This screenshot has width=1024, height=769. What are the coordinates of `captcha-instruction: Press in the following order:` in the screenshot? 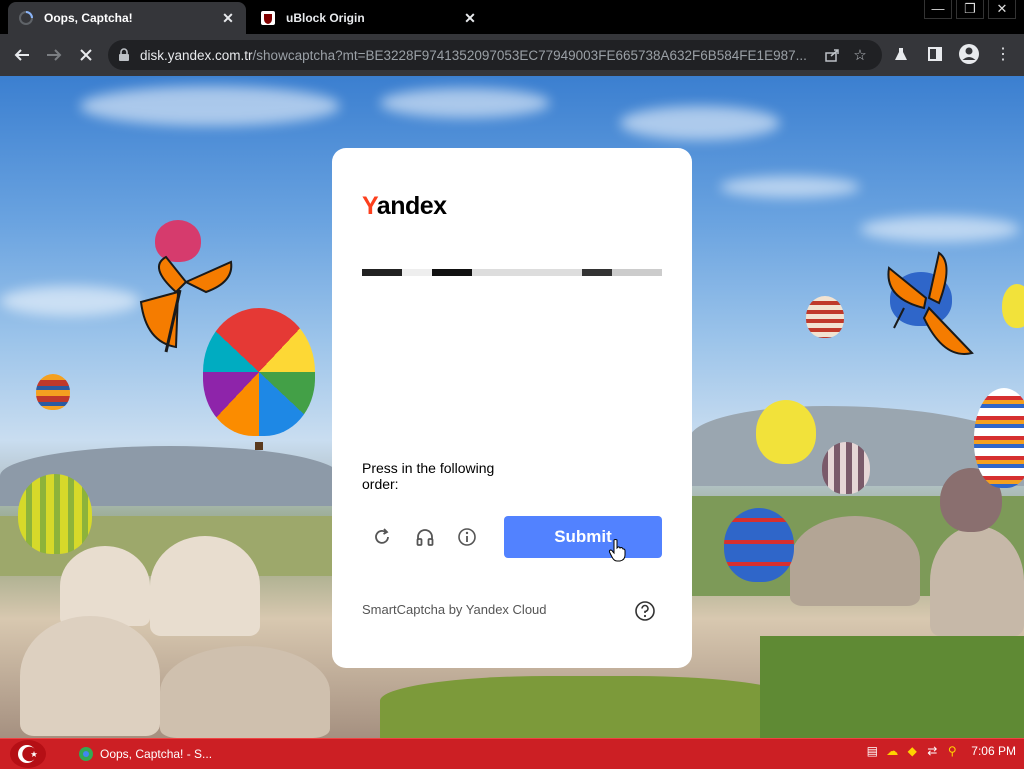 It's located at (428, 476).